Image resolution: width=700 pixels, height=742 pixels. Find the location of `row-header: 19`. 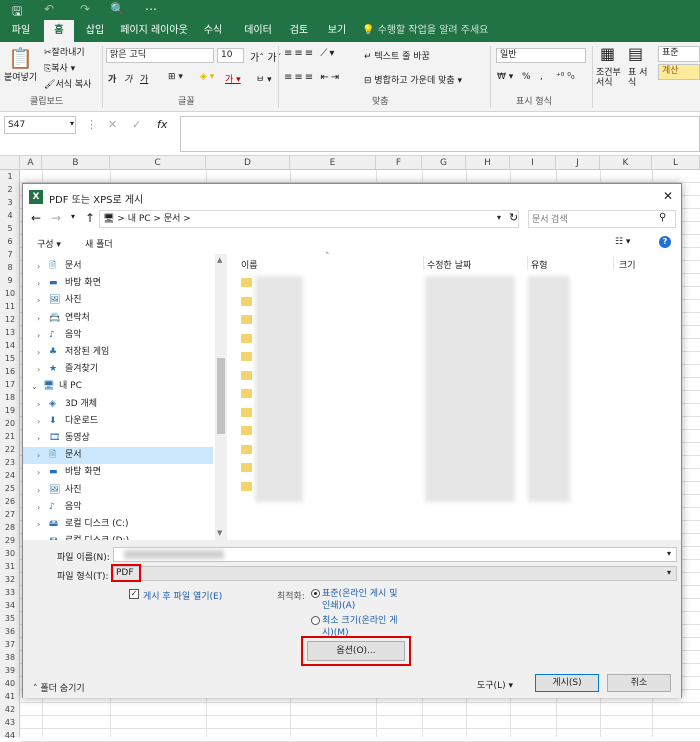

row-header: 19 is located at coordinates (10, 410).